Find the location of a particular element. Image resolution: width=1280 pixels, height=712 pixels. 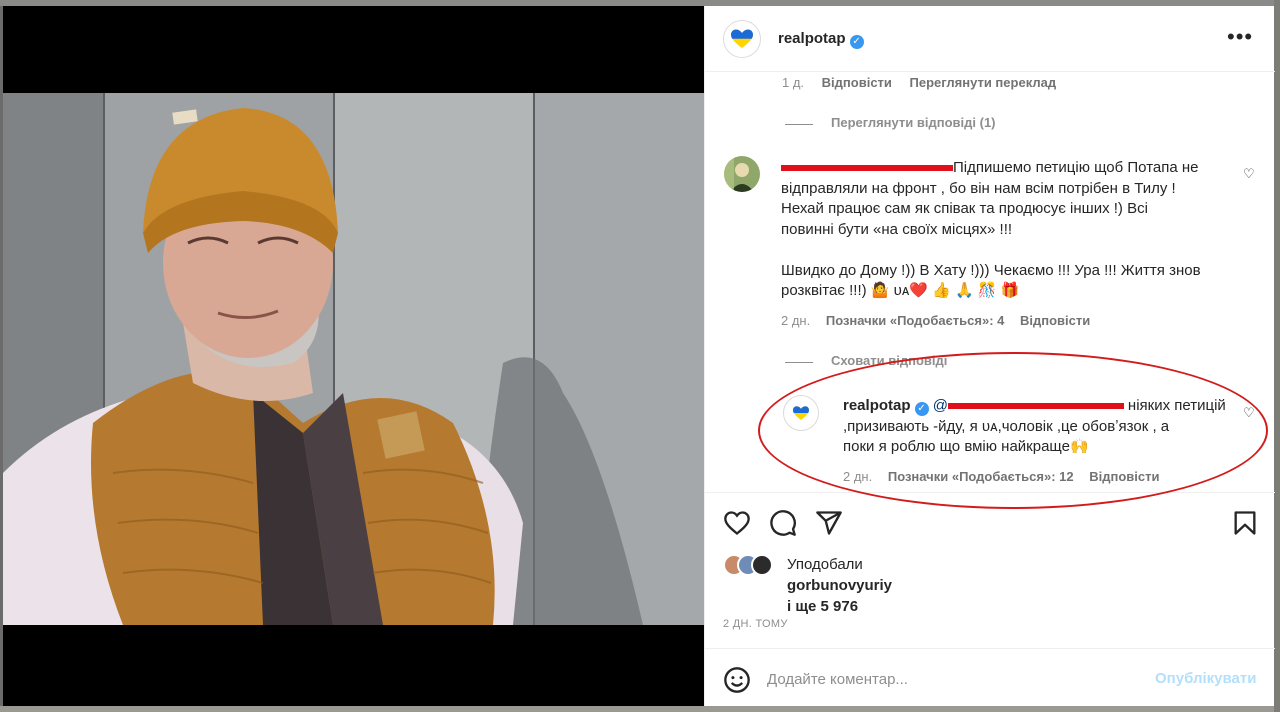

commenter-avatar-image is located at coordinates (742, 174).